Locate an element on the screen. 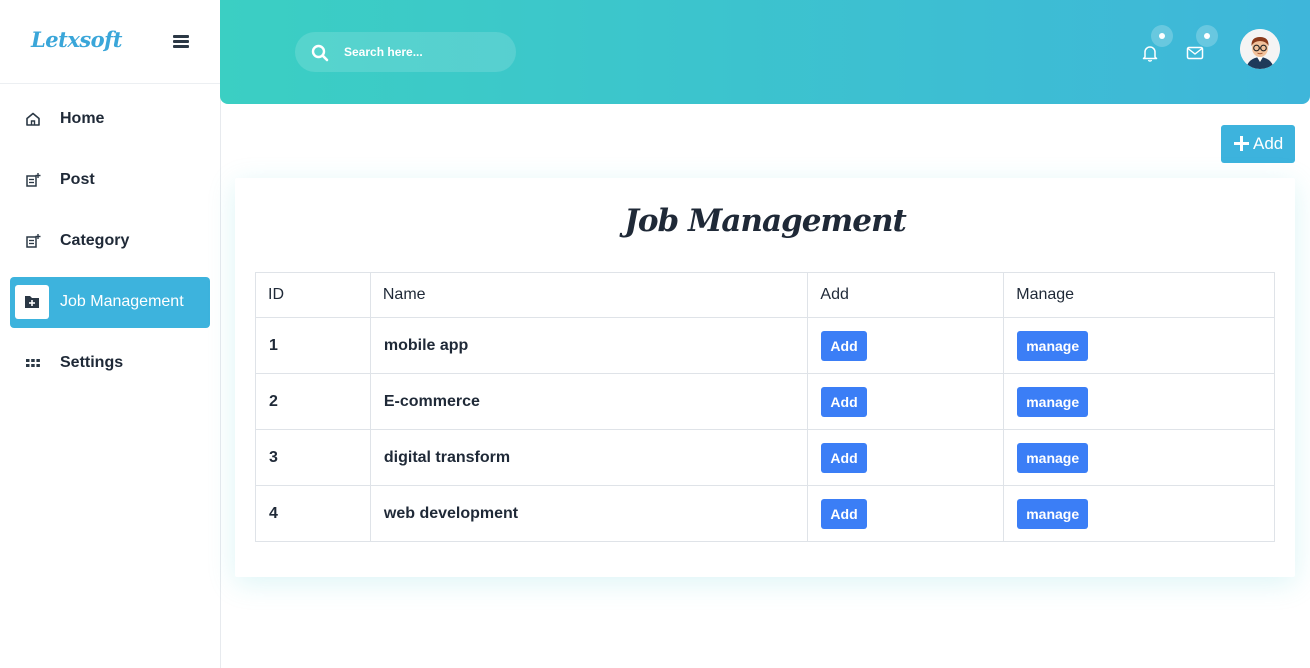 Image resolution: width=1310 pixels, height=668 pixels. top-header is located at coordinates (765, 52).